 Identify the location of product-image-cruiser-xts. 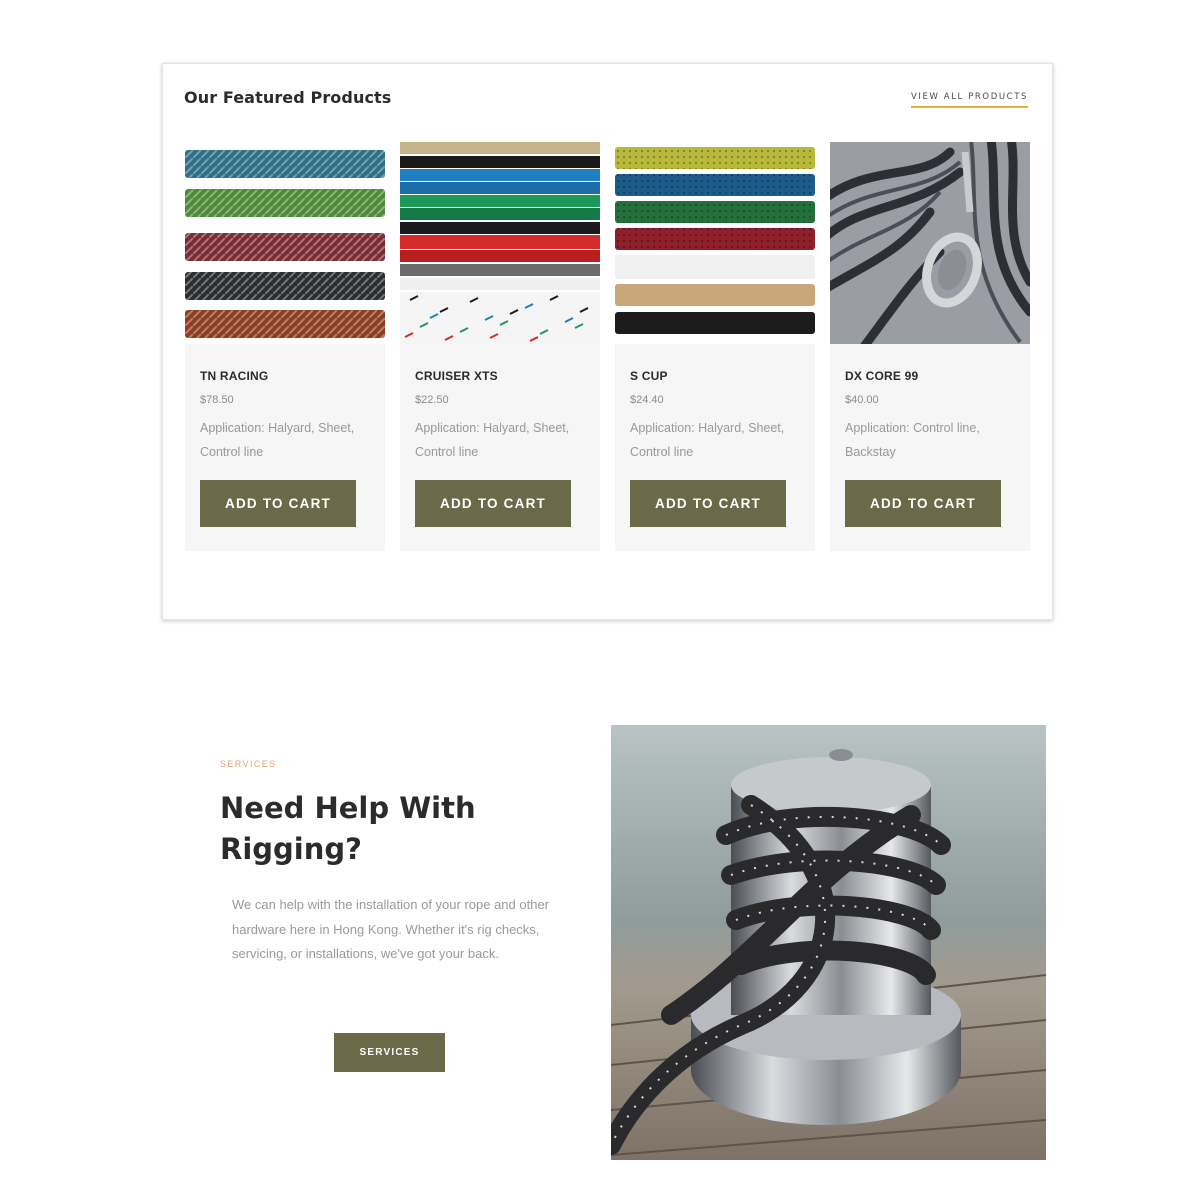
(500, 243).